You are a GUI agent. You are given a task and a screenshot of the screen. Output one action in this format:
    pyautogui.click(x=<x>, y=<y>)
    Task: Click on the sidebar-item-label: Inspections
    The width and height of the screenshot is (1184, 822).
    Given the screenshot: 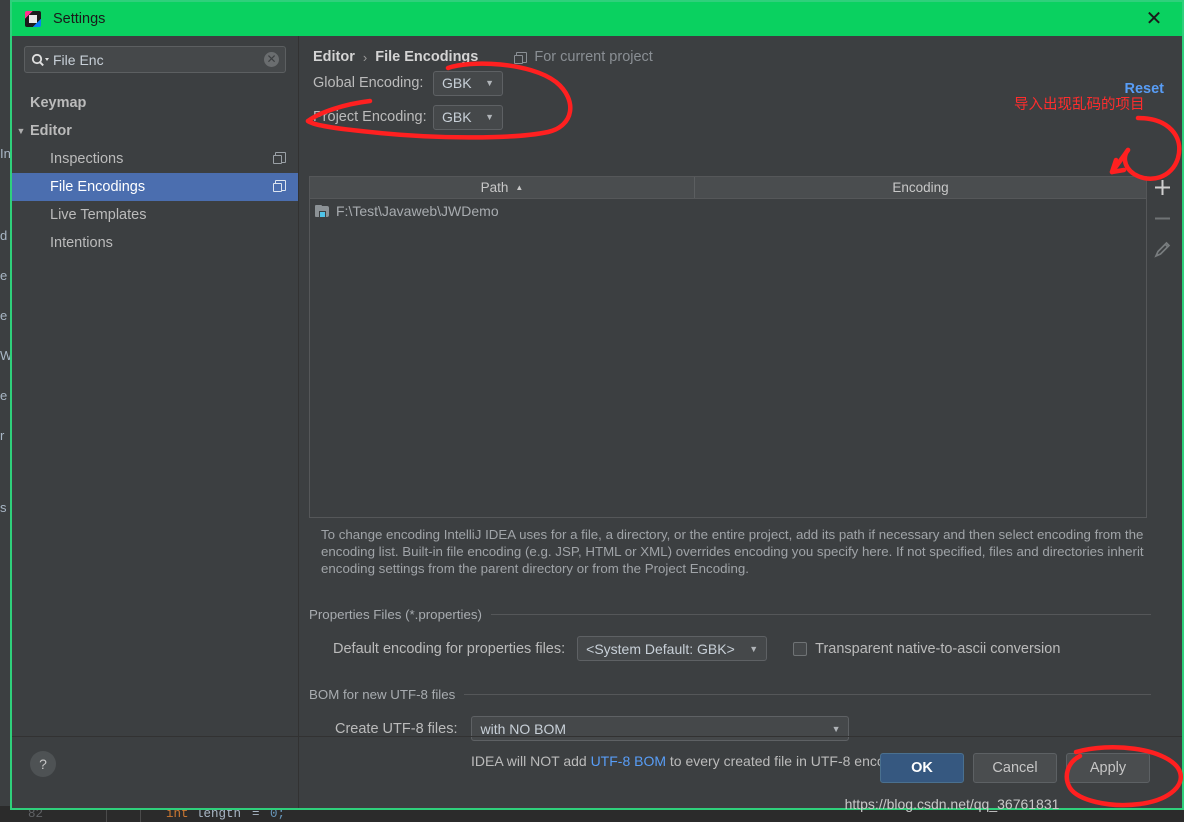 What is the action you would take?
    pyautogui.click(x=87, y=159)
    